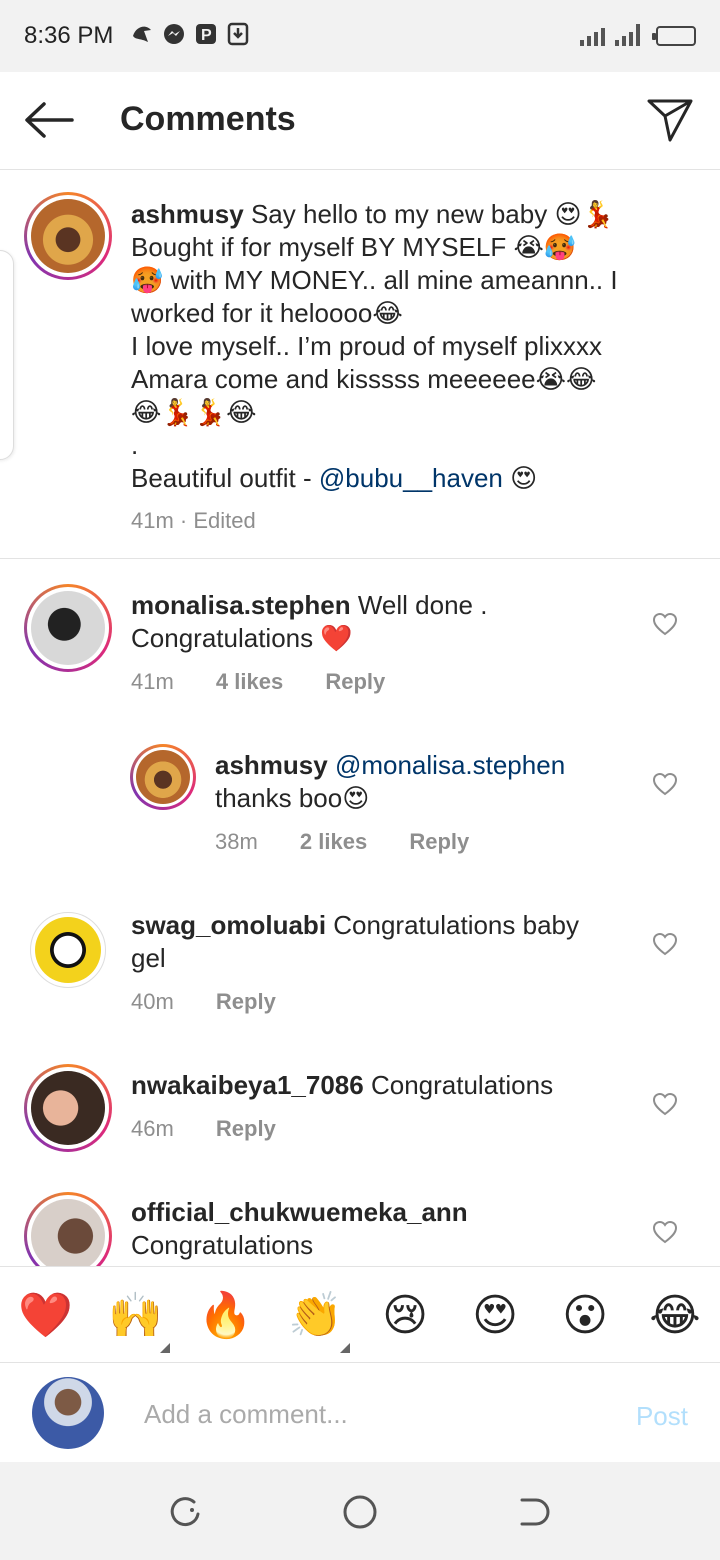 Image resolution: width=720 pixels, height=1560 pixels. I want to click on comment-username: official_chukwuemeka_ann, so click(299, 1212).